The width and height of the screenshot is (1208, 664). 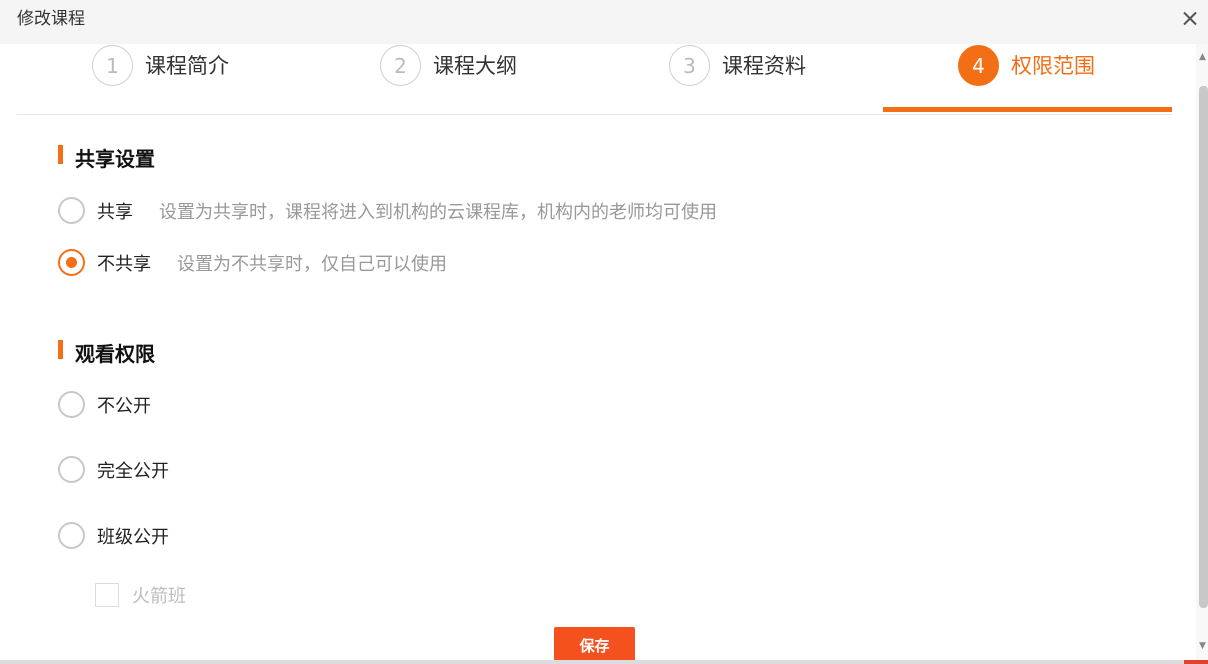 What do you see at coordinates (115, 212) in the screenshot?
I see `radio-label: 共享` at bounding box center [115, 212].